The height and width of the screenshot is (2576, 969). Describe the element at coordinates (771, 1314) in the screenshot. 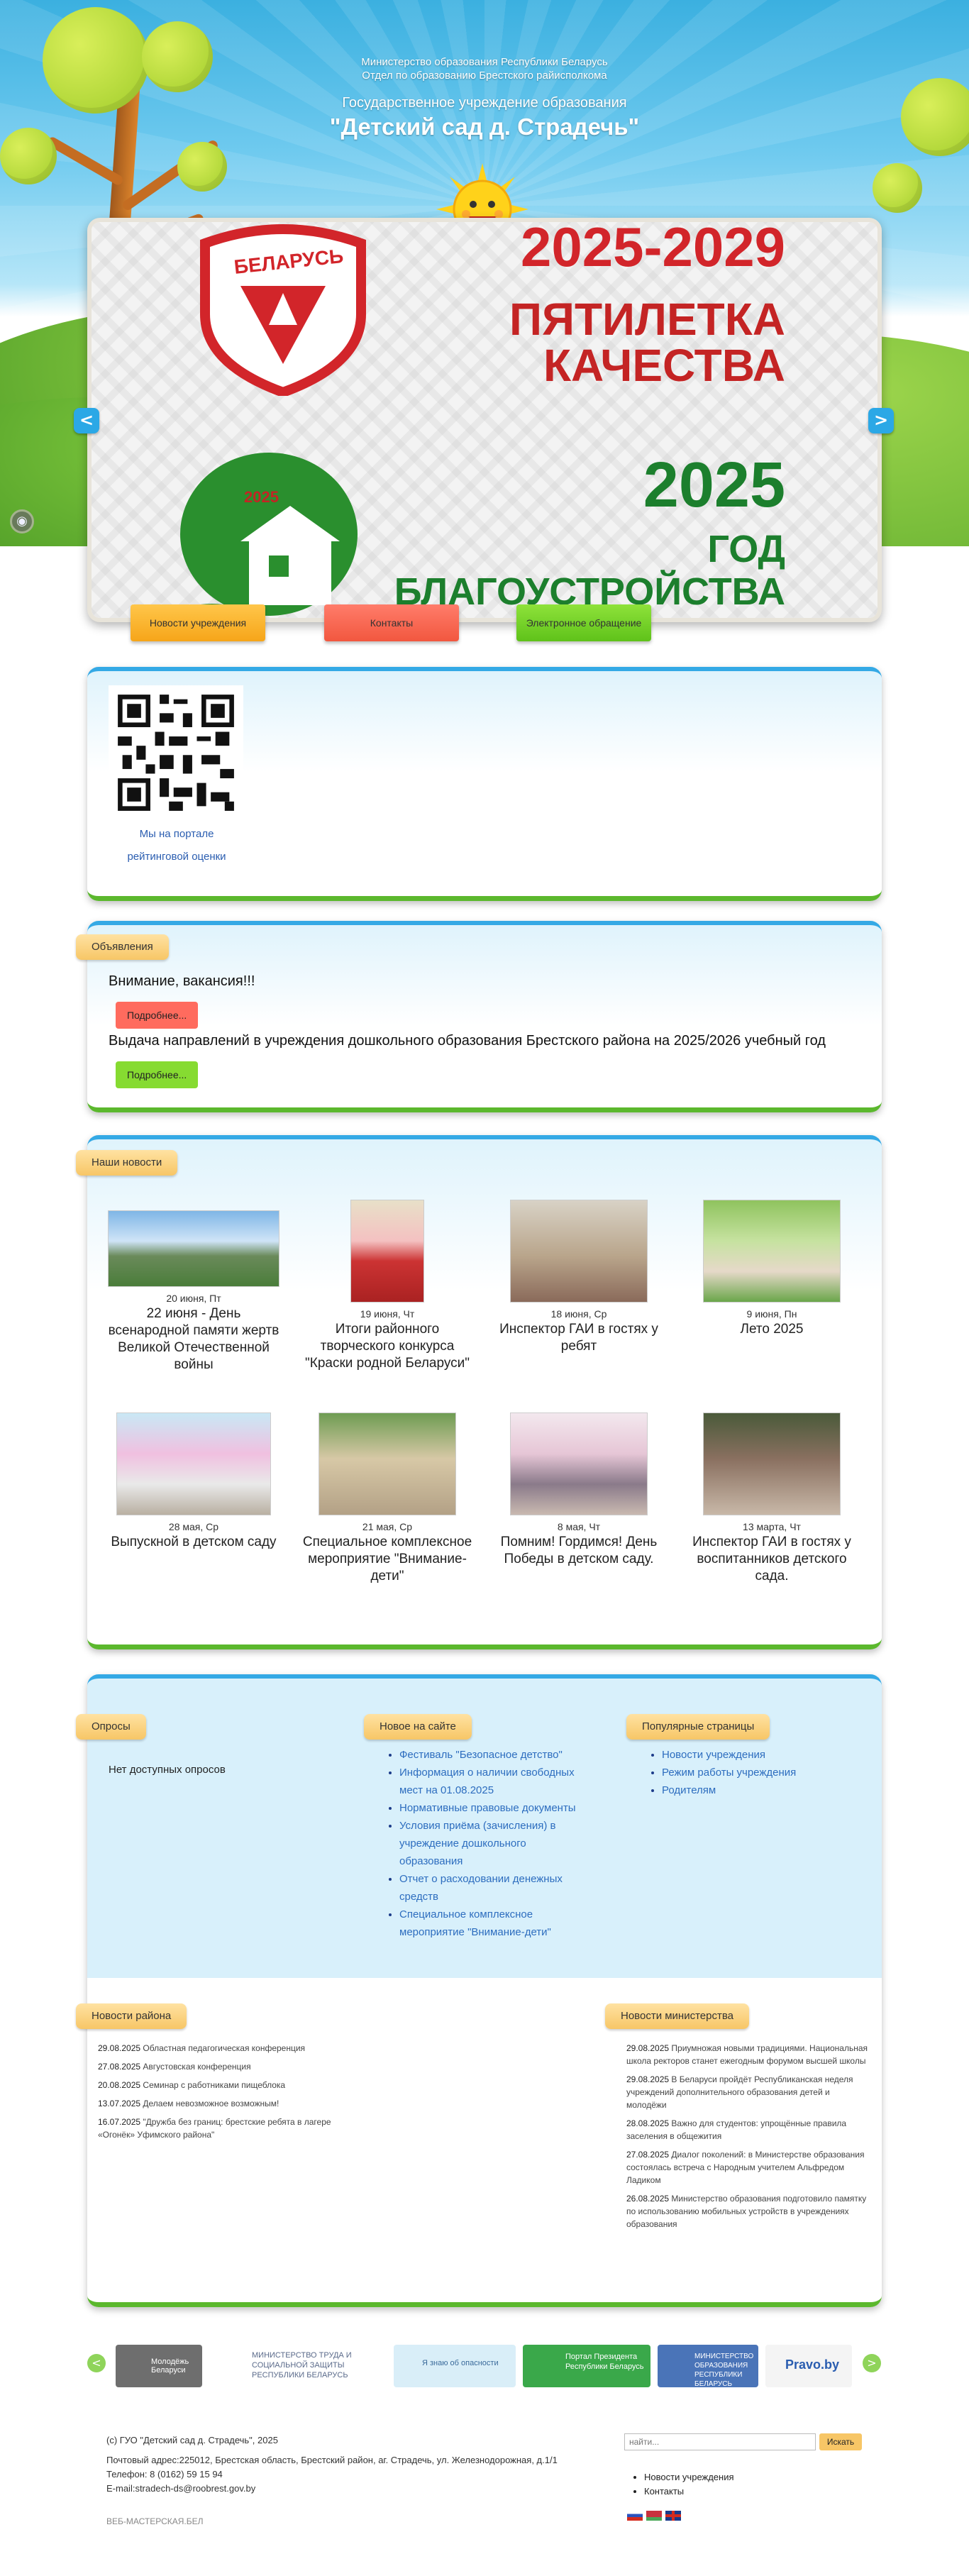

I see `news-date: 9 июня, Пн` at that location.